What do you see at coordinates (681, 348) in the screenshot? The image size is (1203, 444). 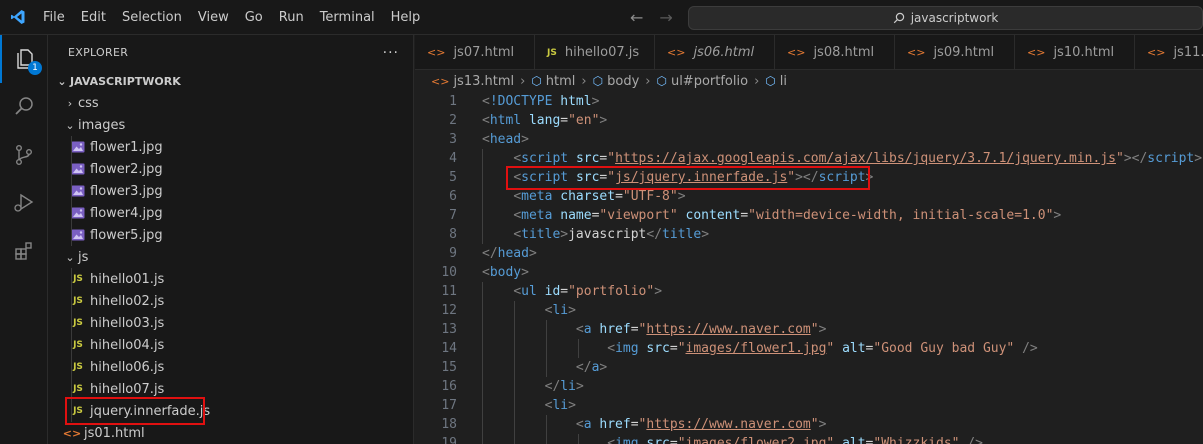 I see `code-token: "` at bounding box center [681, 348].